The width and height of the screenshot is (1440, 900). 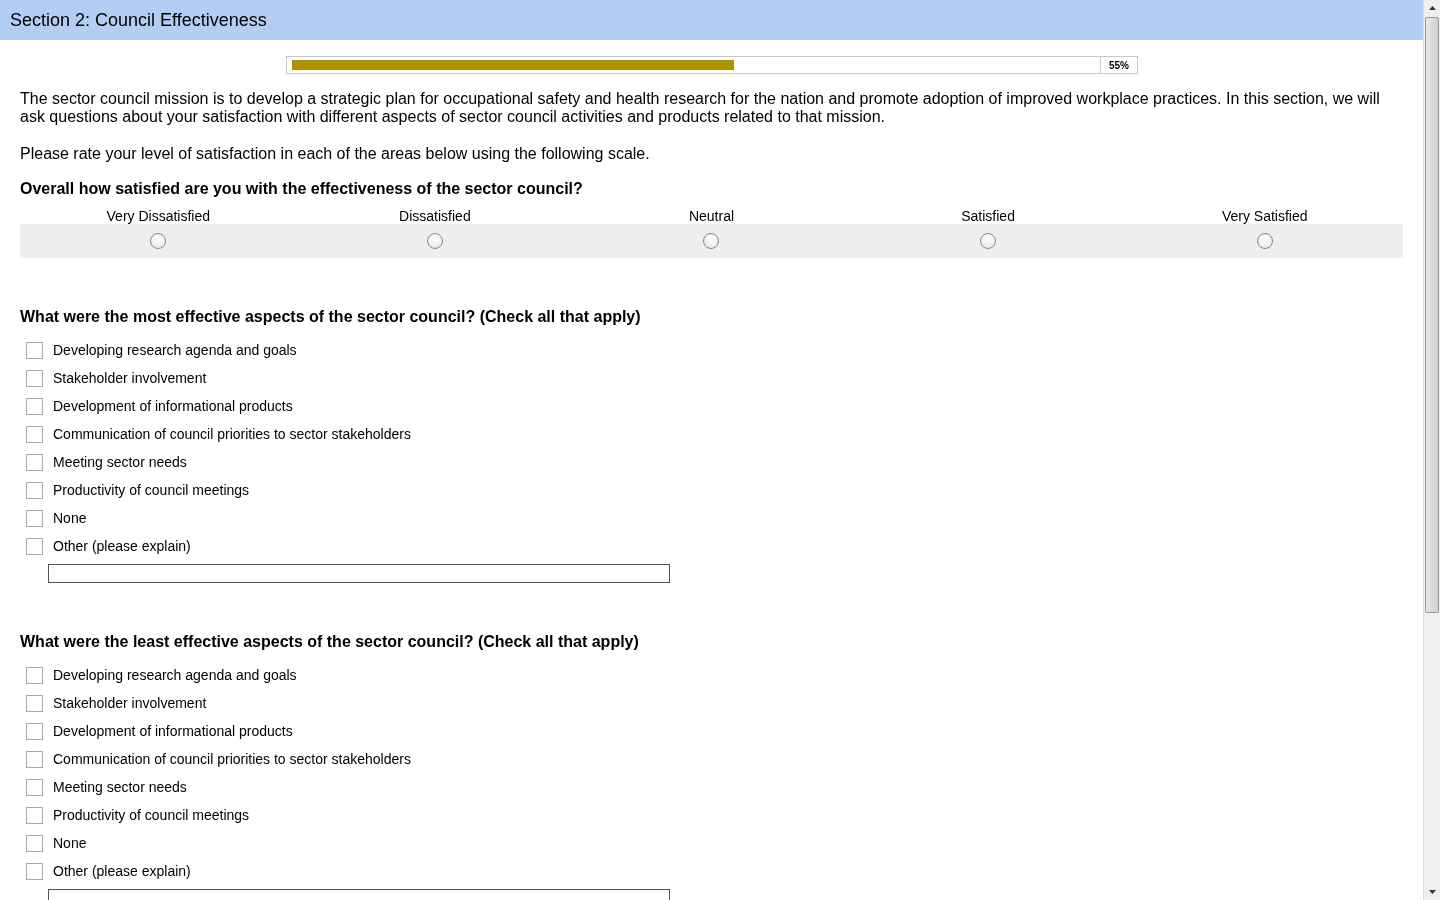 What do you see at coordinates (1264, 216) in the screenshot?
I see `rating-label: Very Satisfied` at bounding box center [1264, 216].